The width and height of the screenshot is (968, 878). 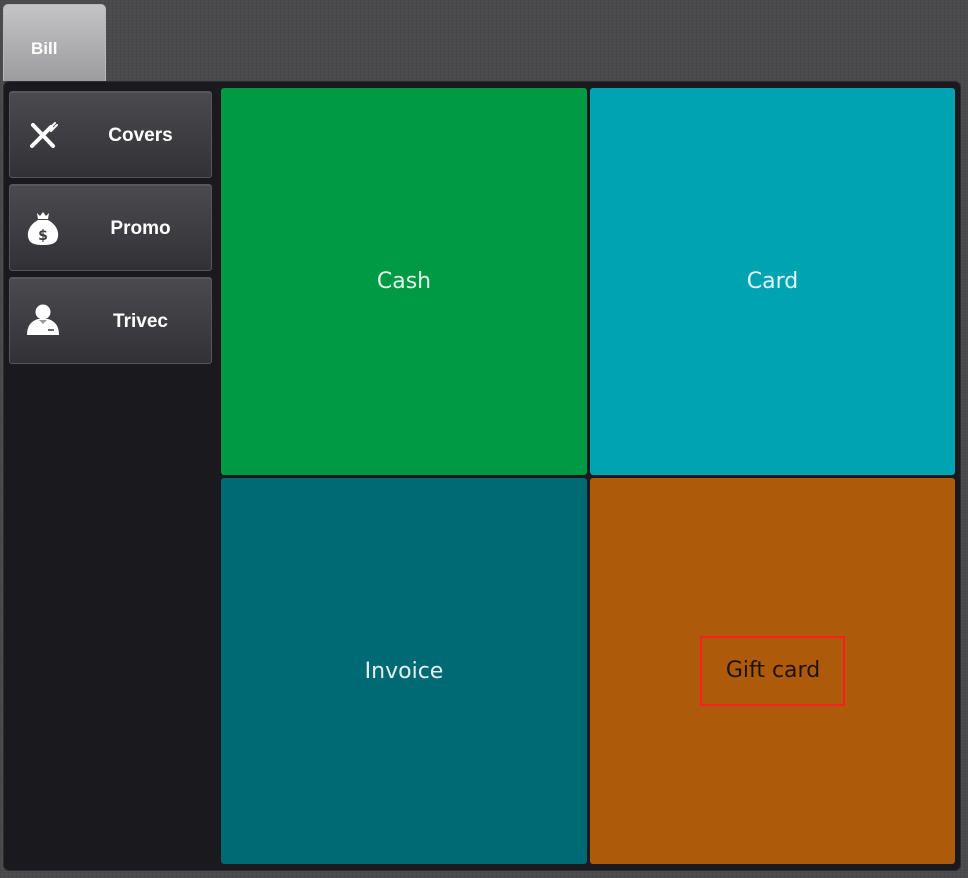 I want to click on invoice-payment-label: Invoice, so click(x=404, y=671).